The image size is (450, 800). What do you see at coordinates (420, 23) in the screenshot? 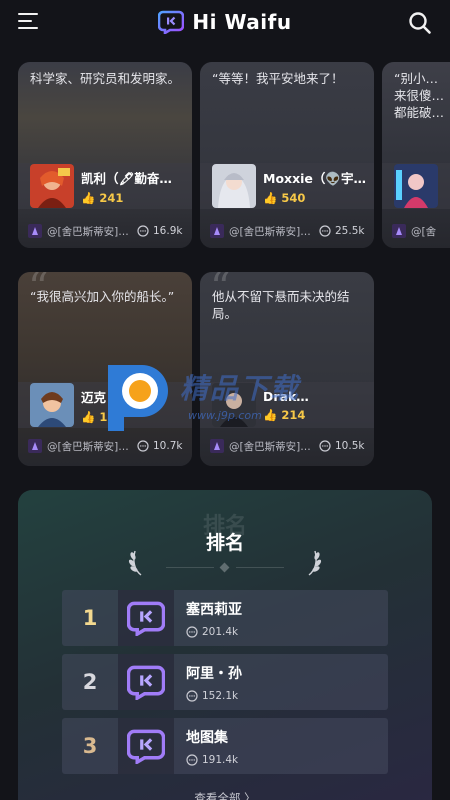
I see `search-icon` at bounding box center [420, 23].